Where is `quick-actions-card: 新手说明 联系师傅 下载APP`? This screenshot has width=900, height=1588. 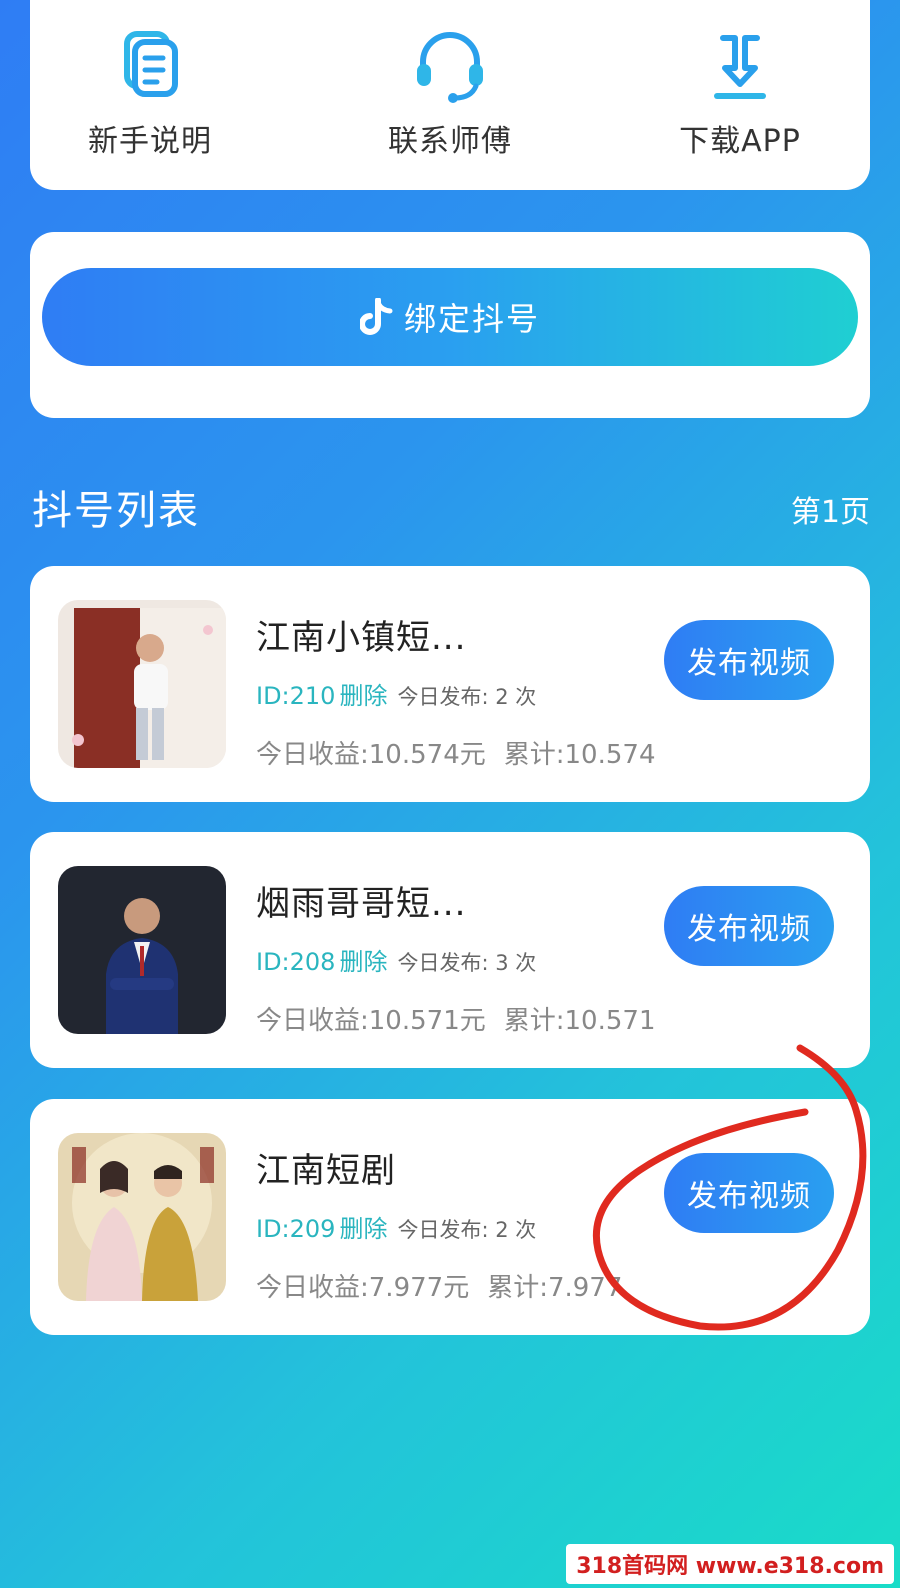
quick-actions-card: 新手说明 联系师傅 下载APP is located at coordinates (450, 95).